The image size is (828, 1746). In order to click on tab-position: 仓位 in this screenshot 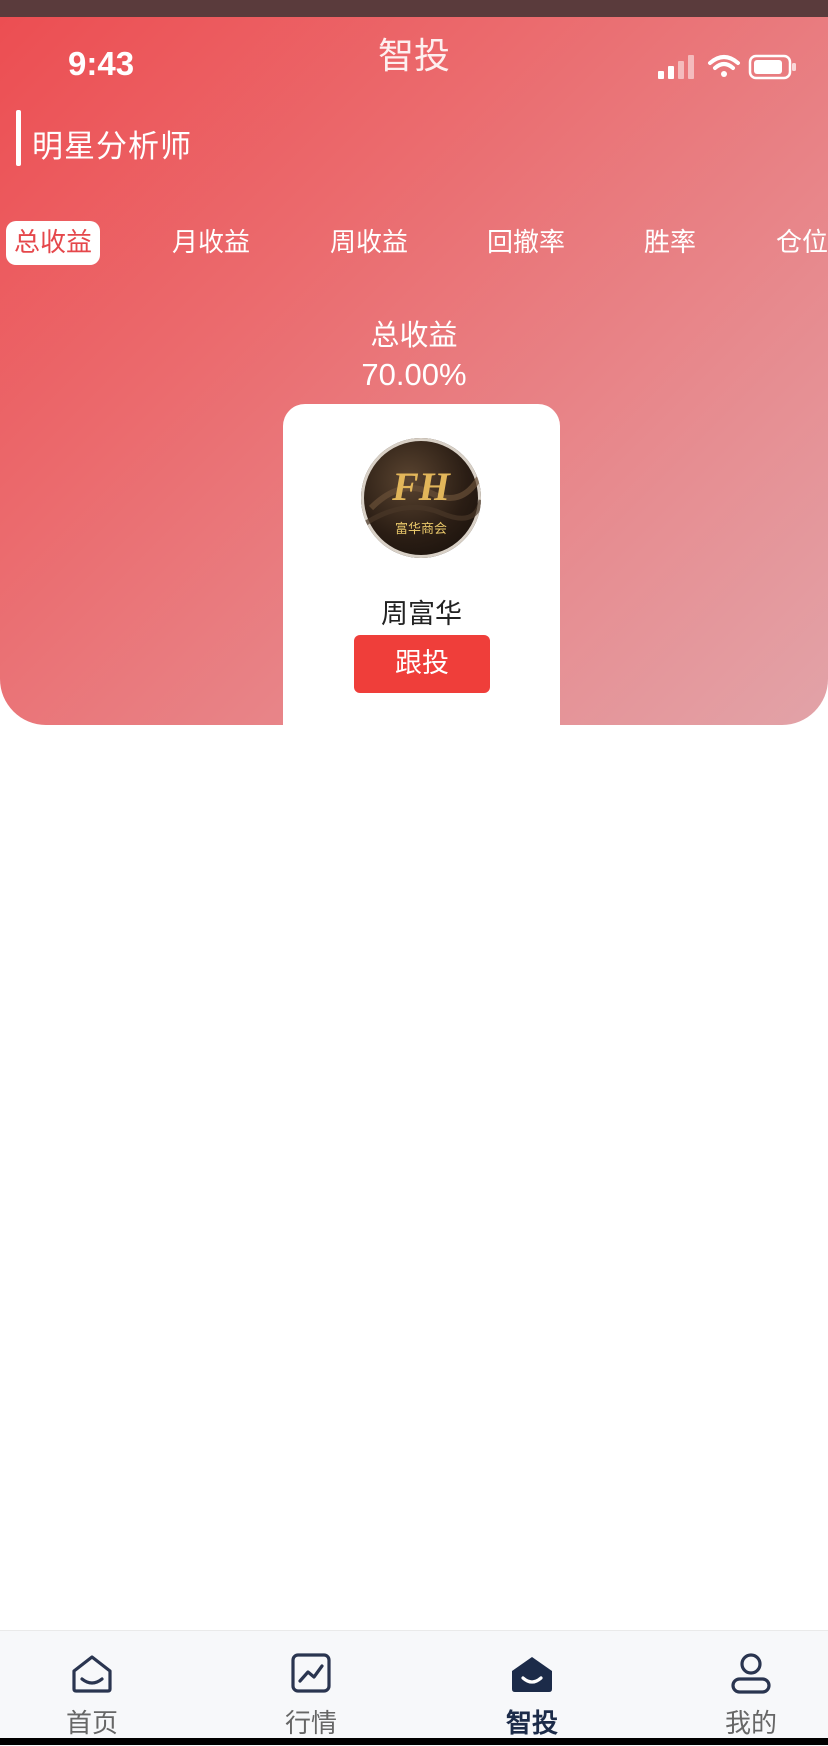, I will do `click(802, 243)`.